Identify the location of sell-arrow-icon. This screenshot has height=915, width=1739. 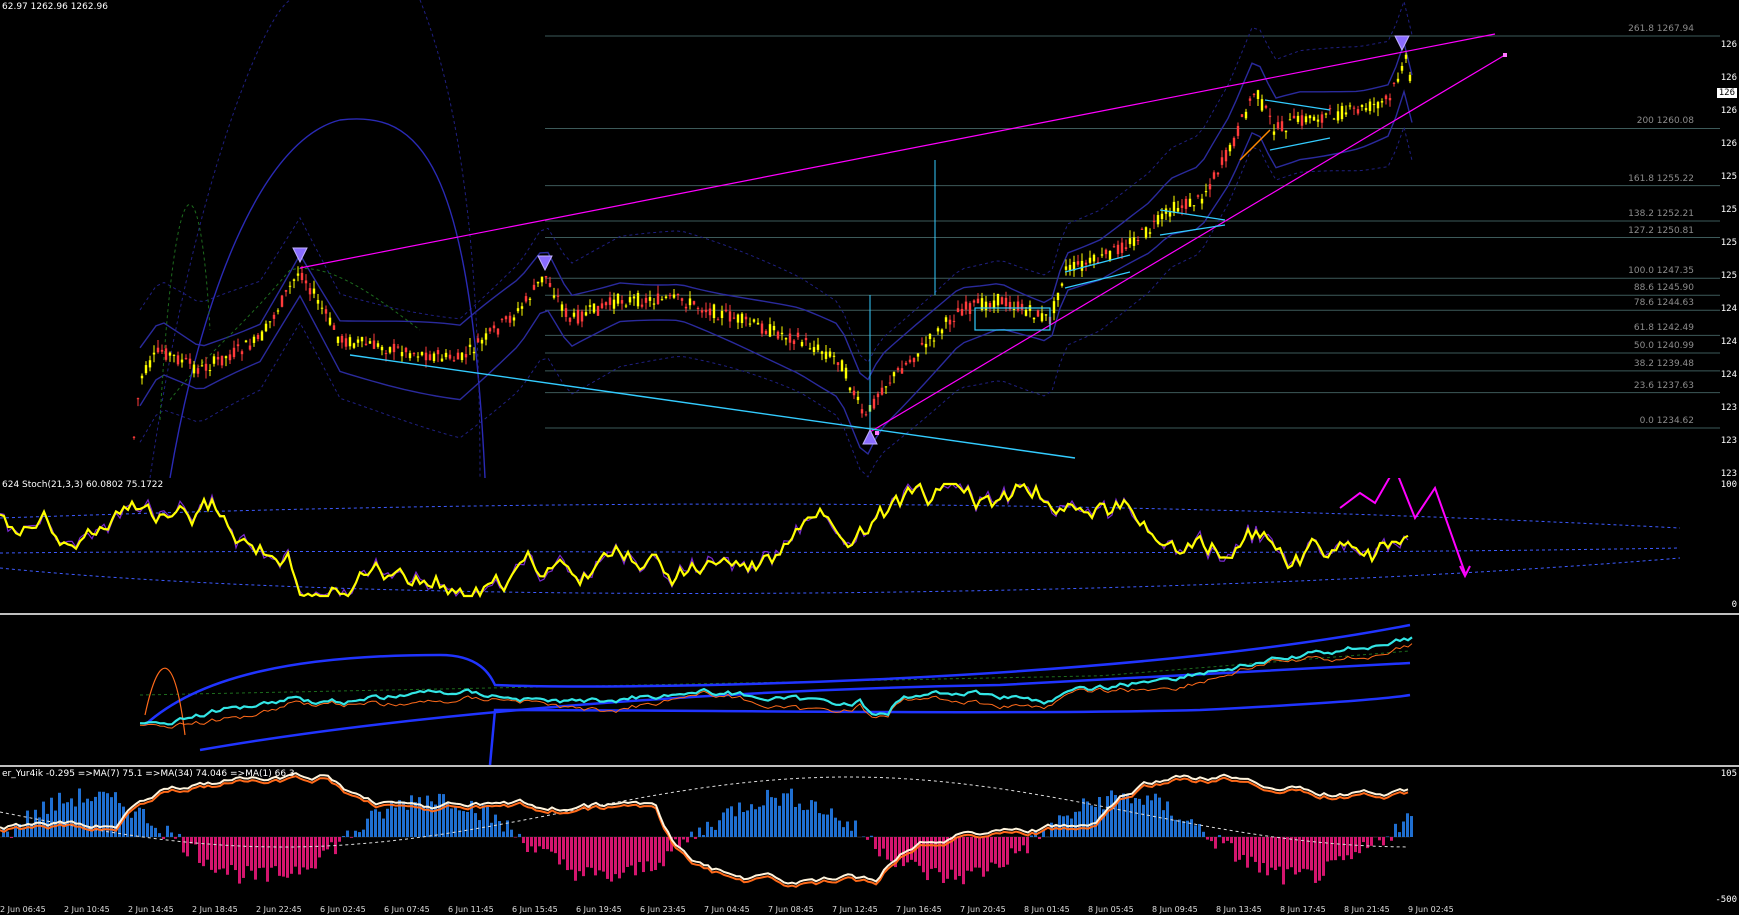
(1402, 43).